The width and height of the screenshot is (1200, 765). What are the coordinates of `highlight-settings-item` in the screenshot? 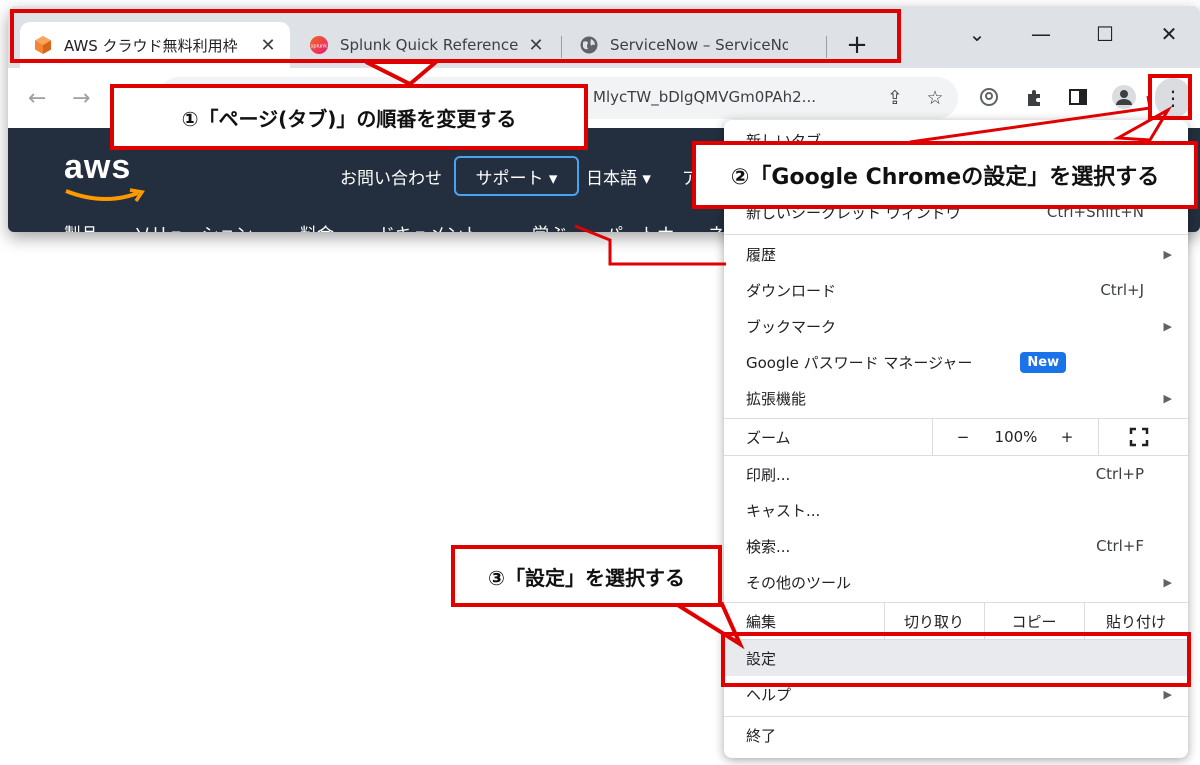 It's located at (956, 659).